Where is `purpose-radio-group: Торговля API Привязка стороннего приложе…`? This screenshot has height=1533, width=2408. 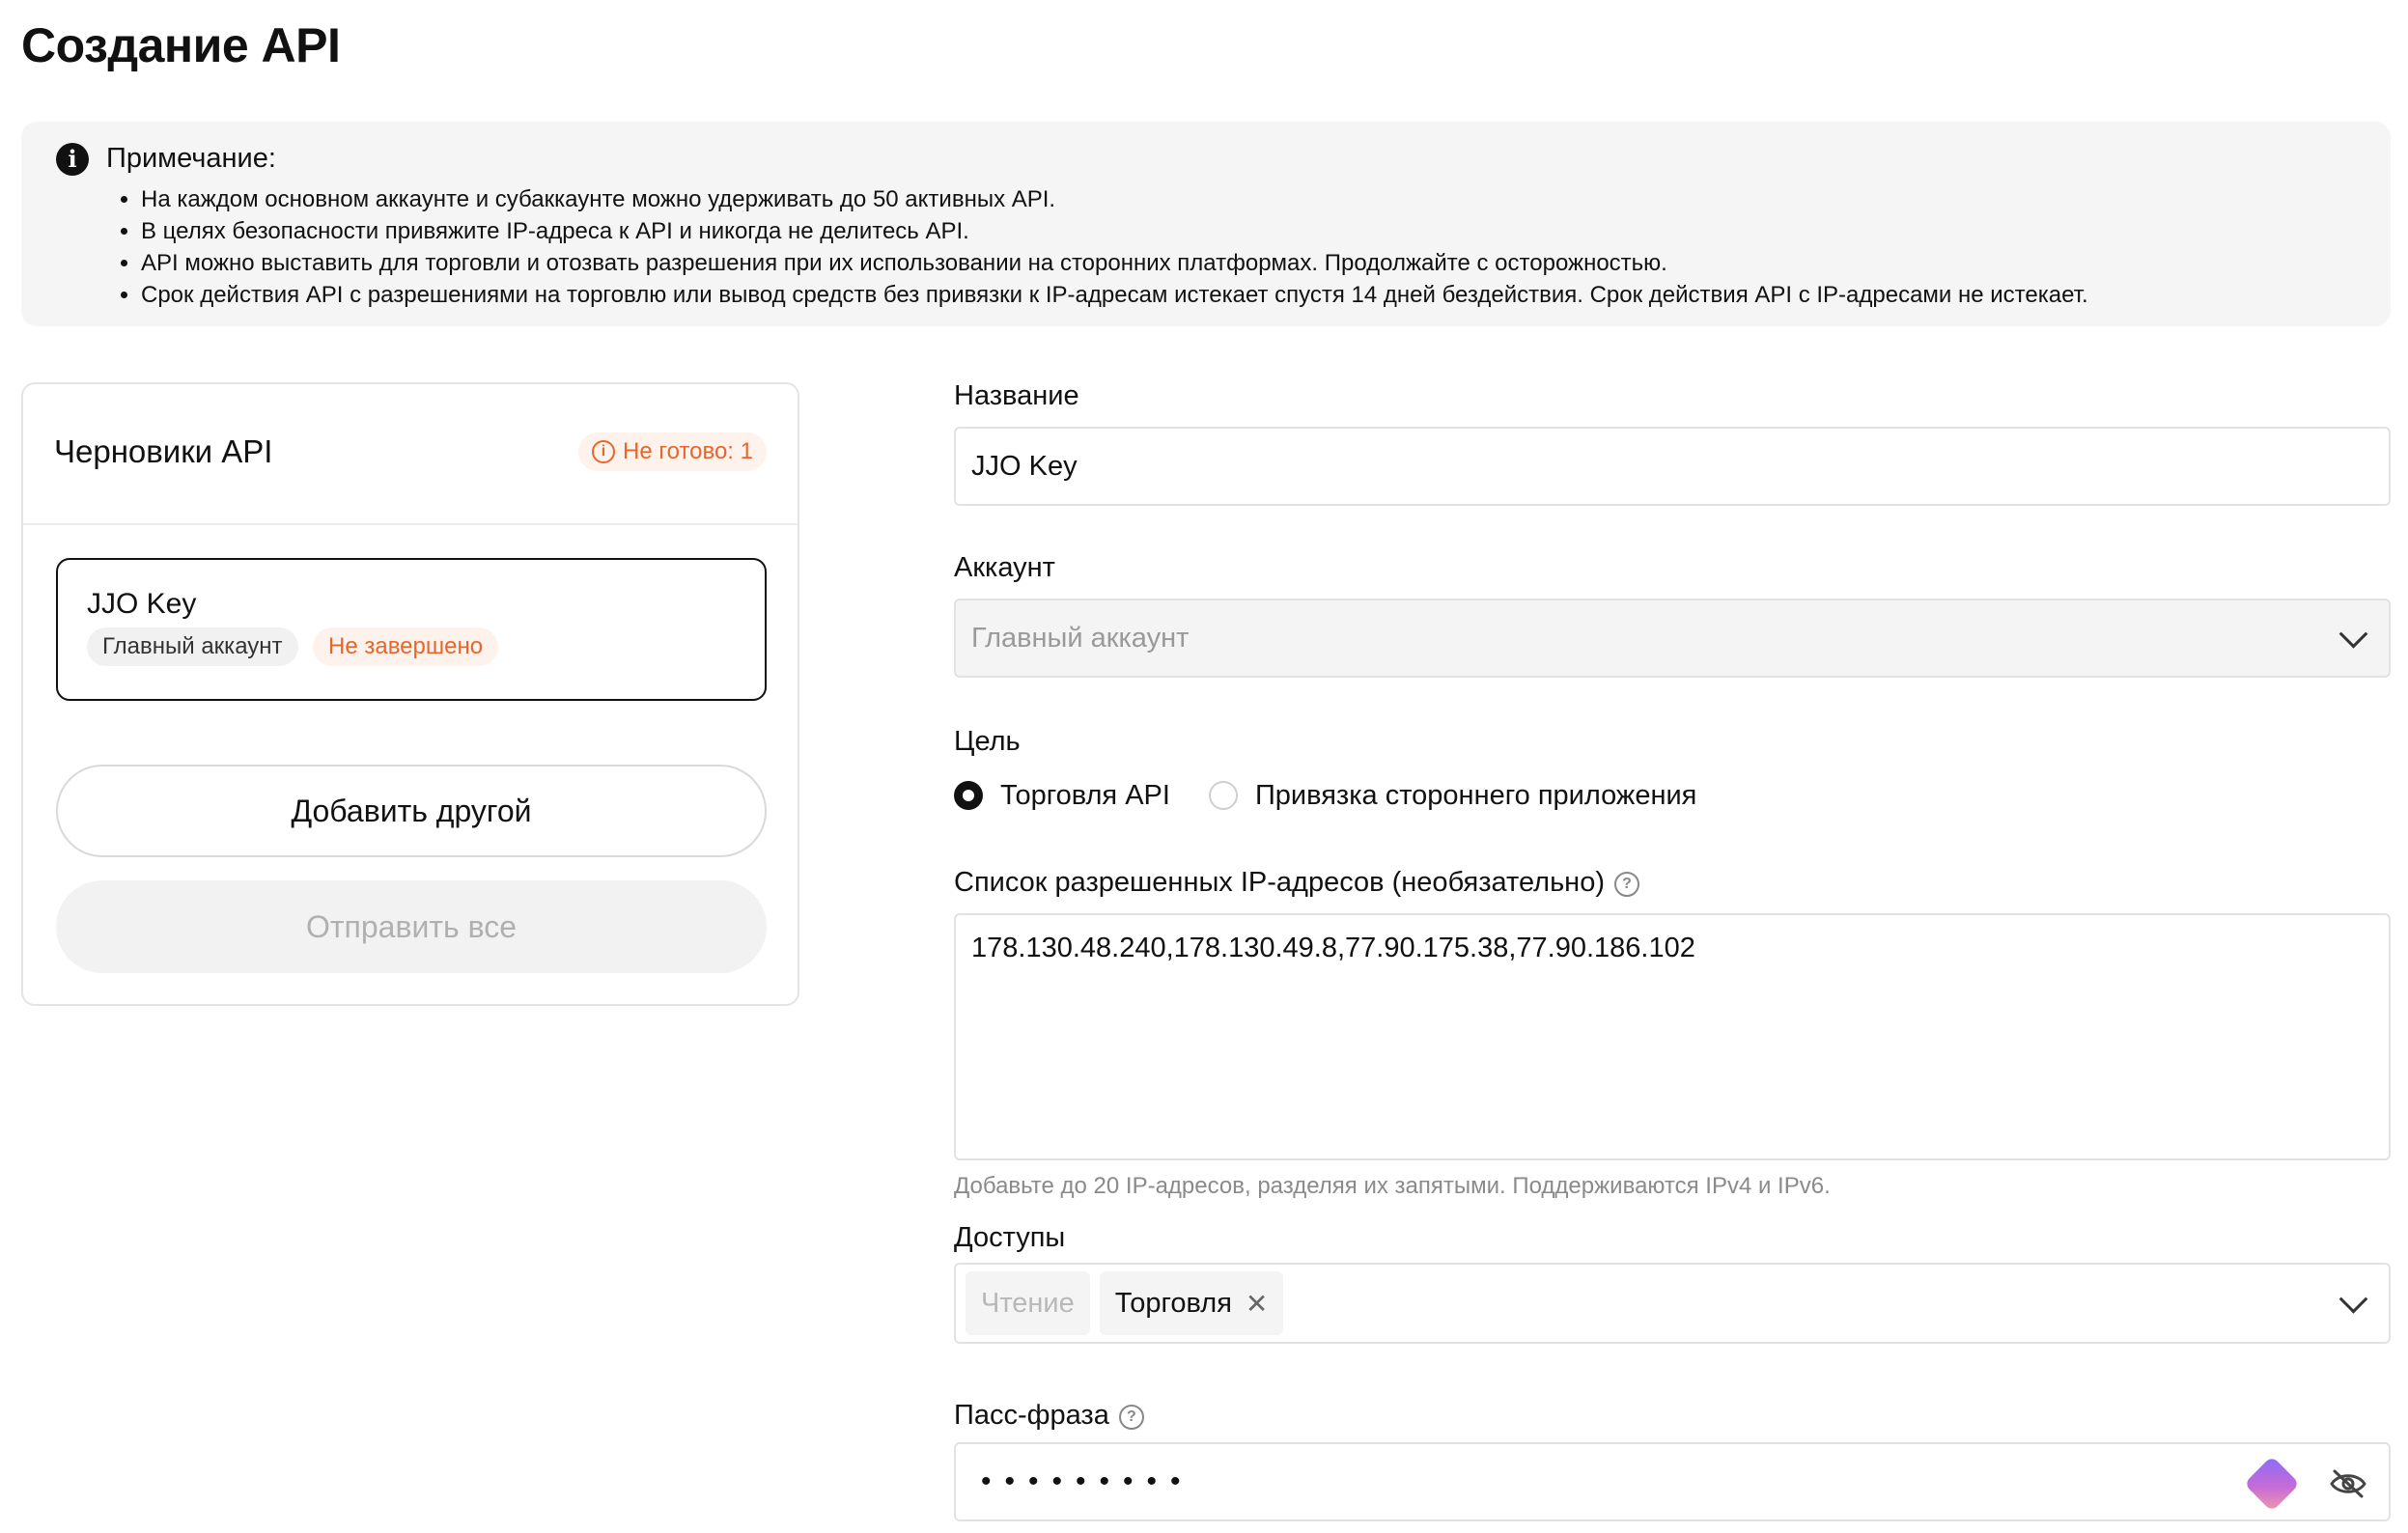
purpose-radio-group: Торговля API Привязка стороннего приложе… is located at coordinates (1345, 795).